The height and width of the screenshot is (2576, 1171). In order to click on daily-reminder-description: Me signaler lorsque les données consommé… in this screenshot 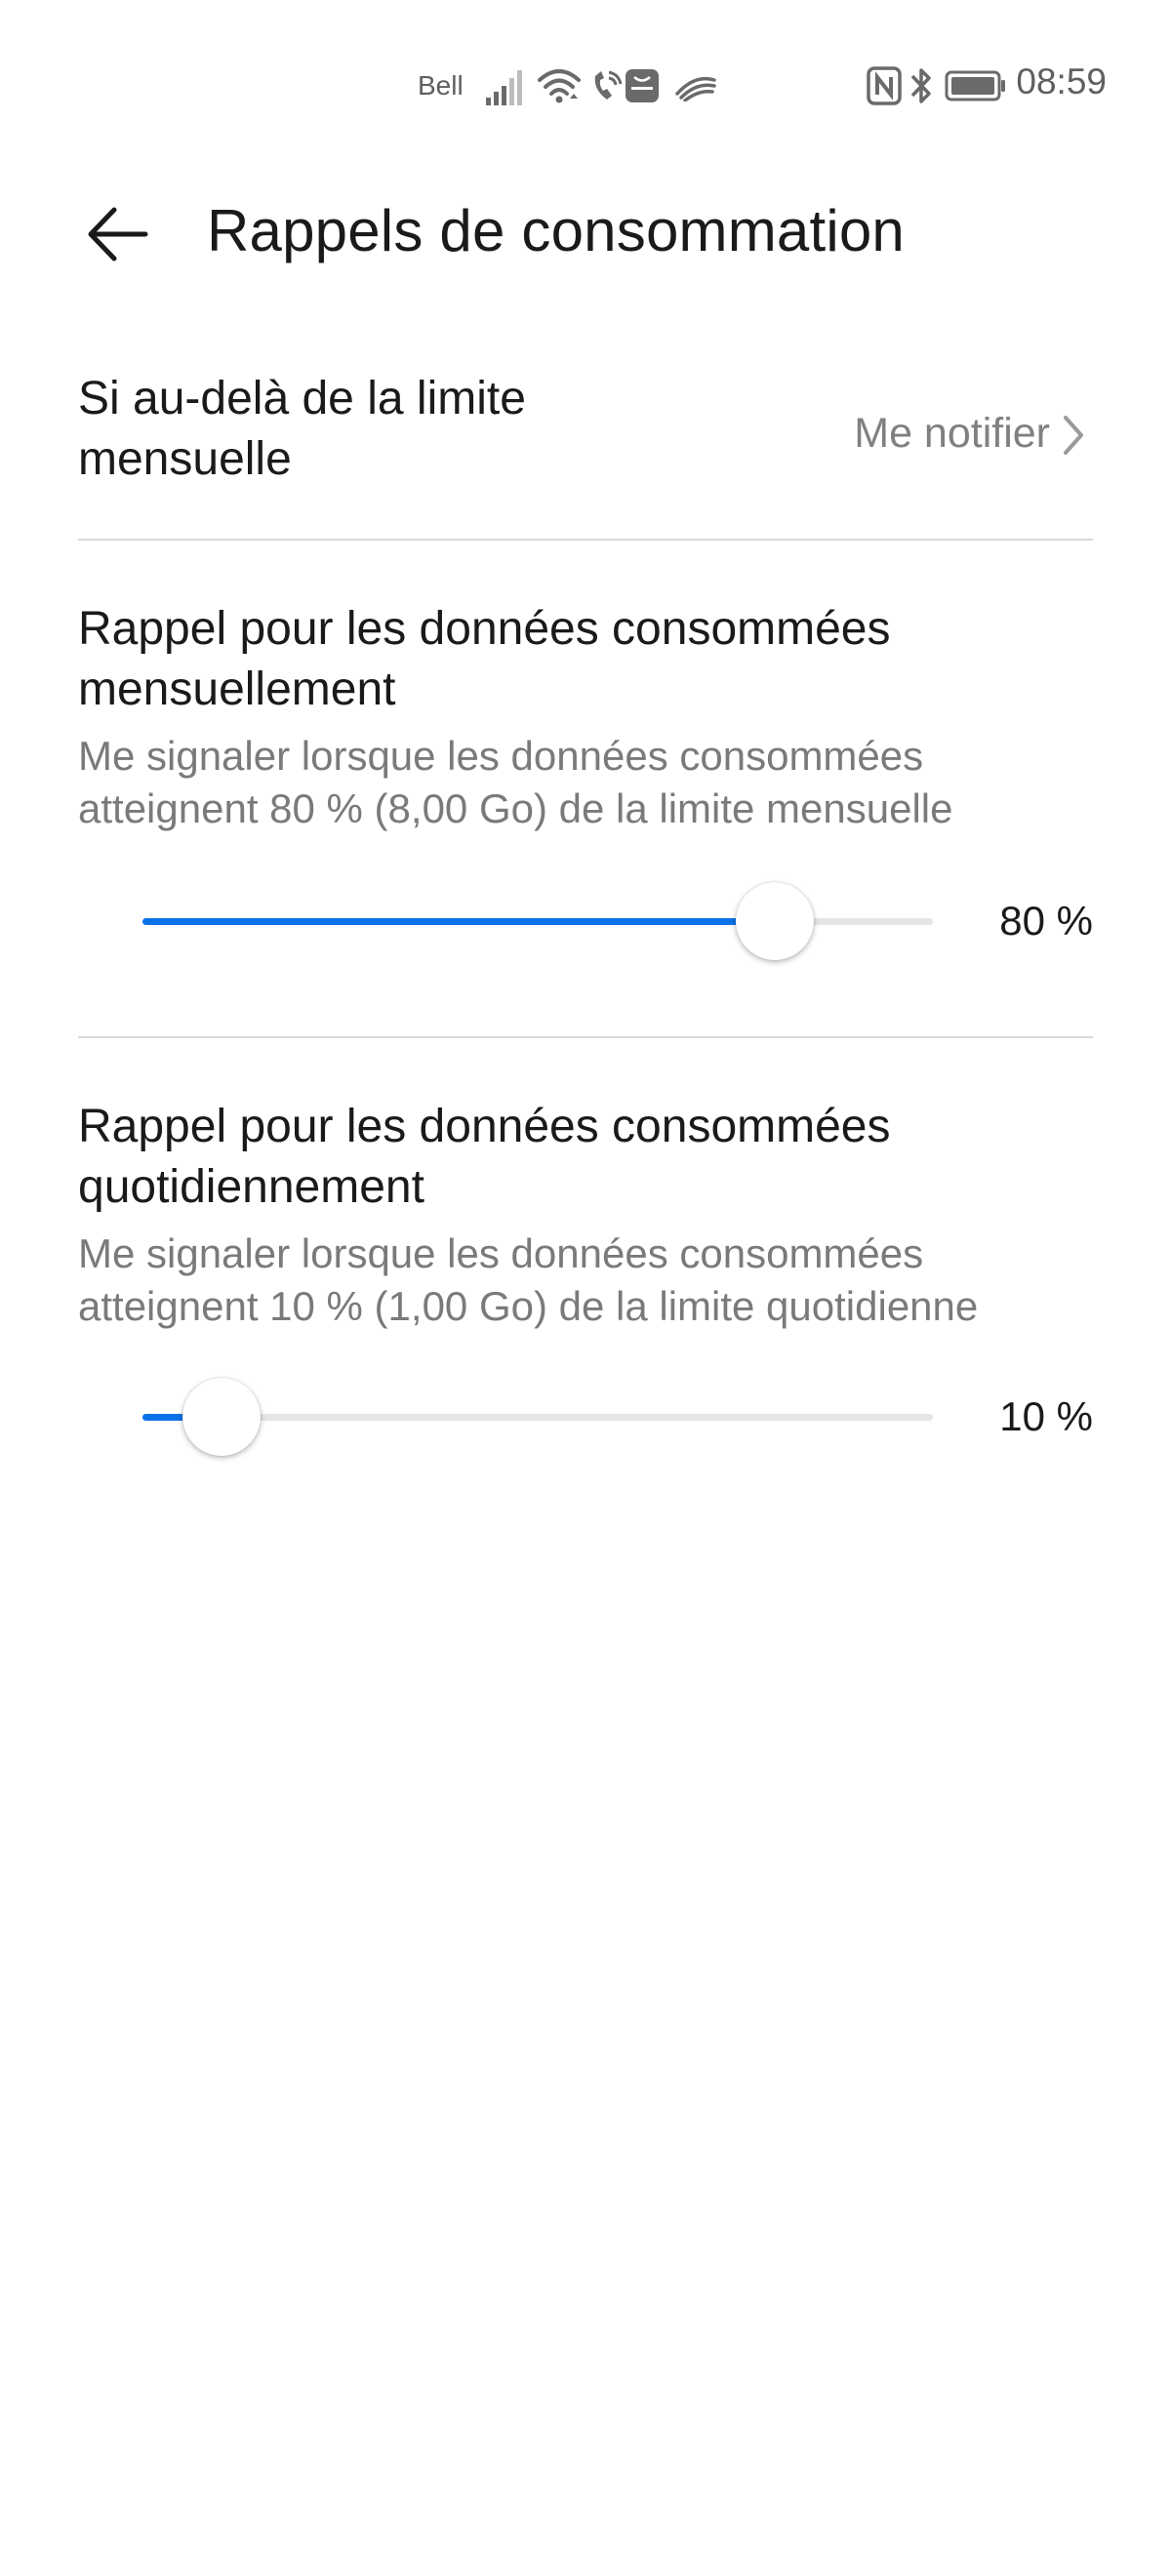, I will do `click(528, 1279)`.